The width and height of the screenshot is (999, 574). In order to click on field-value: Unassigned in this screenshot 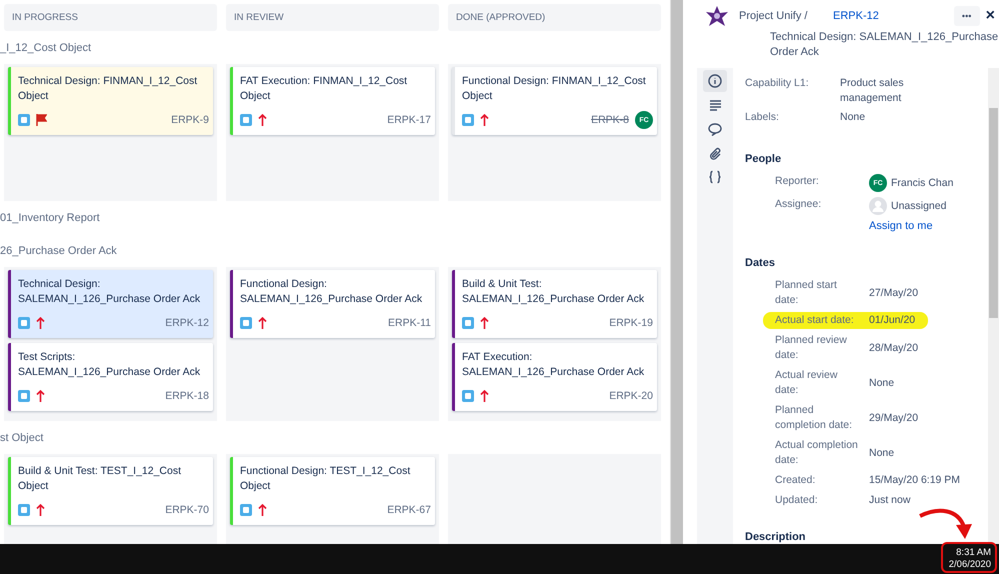, I will do `click(918, 206)`.